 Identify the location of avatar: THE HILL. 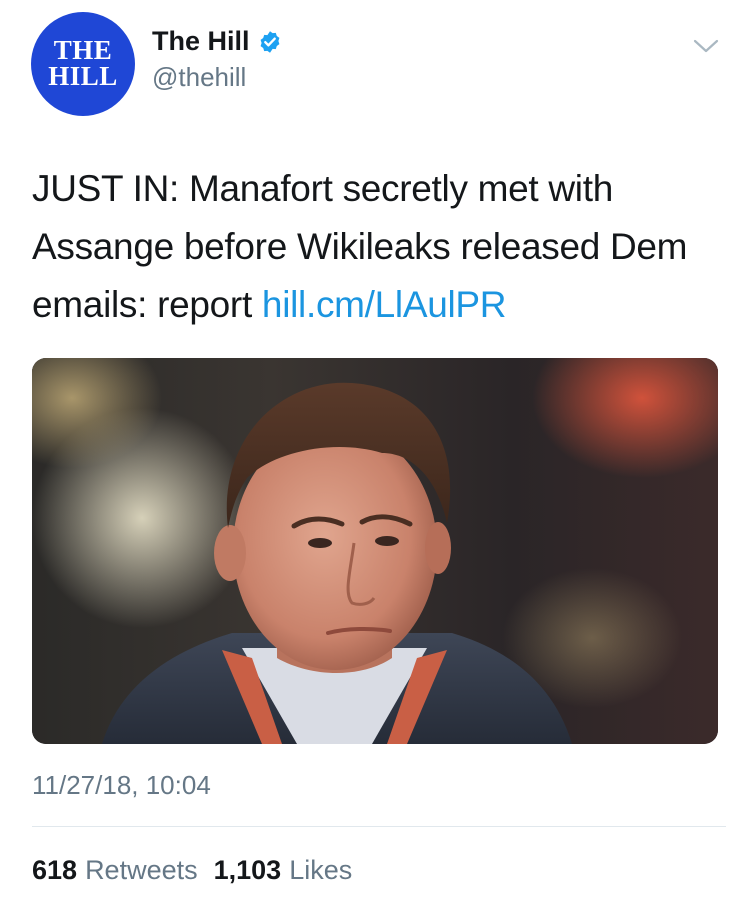
(83, 64).